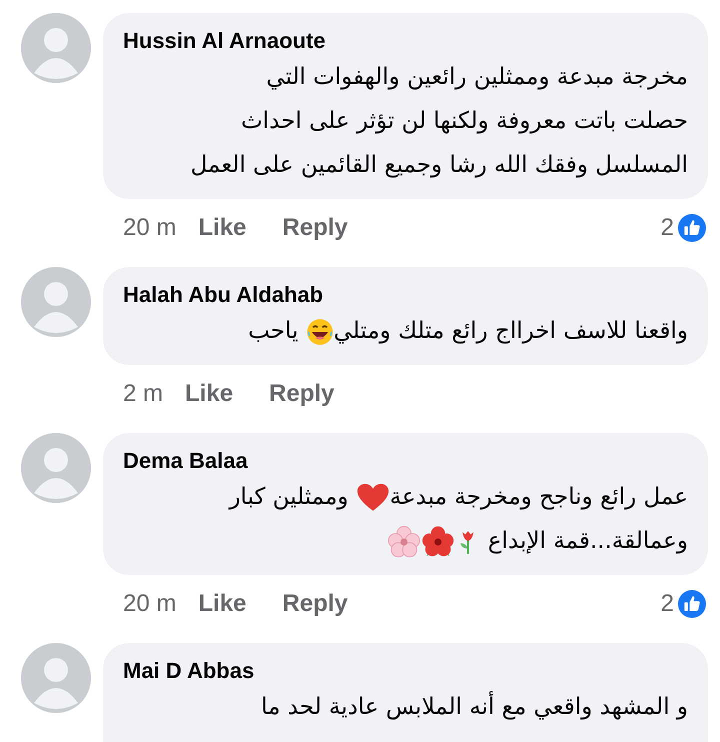  What do you see at coordinates (143, 394) in the screenshot?
I see `comment-time: 2 m` at bounding box center [143, 394].